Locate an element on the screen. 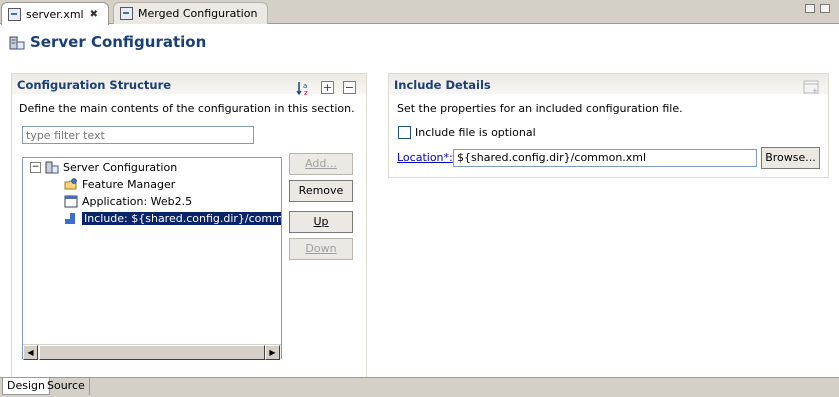 The width and height of the screenshot is (839, 397). tree-item-label: Server Configuration is located at coordinates (120, 167).